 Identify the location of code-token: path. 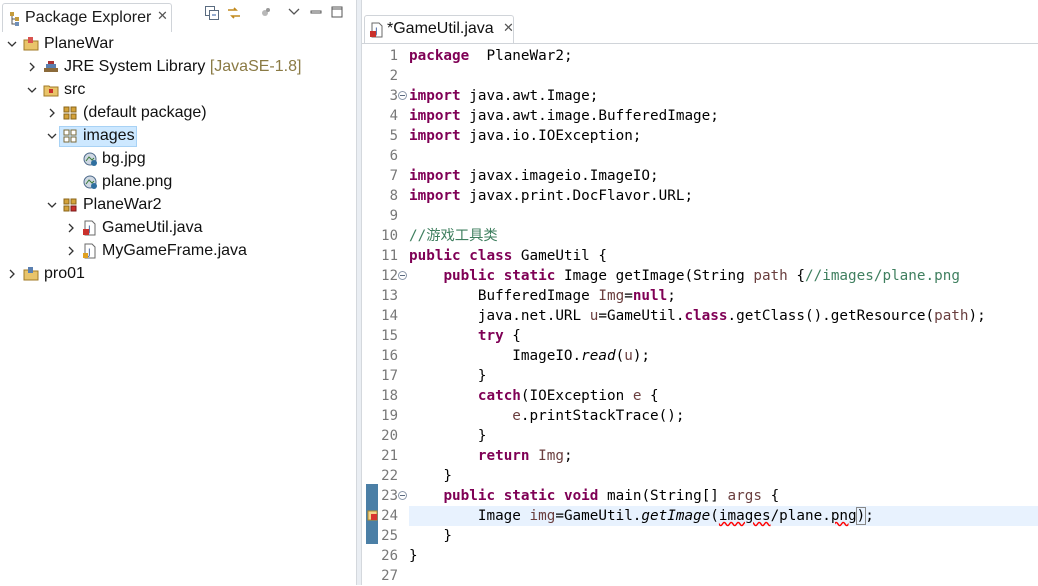
(770, 276).